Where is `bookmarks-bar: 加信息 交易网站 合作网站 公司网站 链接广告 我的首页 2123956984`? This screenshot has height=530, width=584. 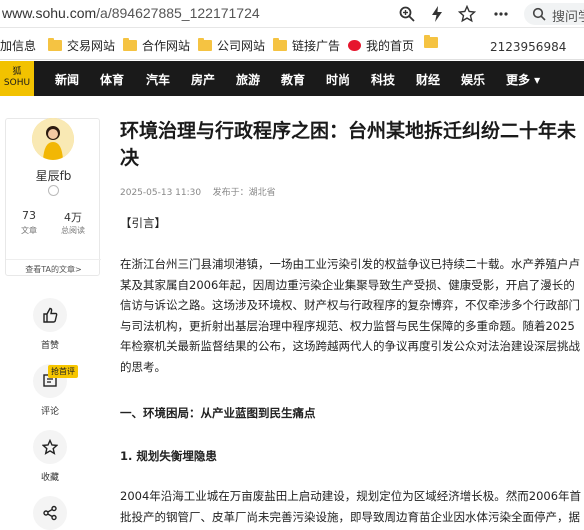
bookmarks-bar: 加信息 交易网站 合作网站 公司网站 链接广告 我的首页 2123956984 is located at coordinates (292, 44).